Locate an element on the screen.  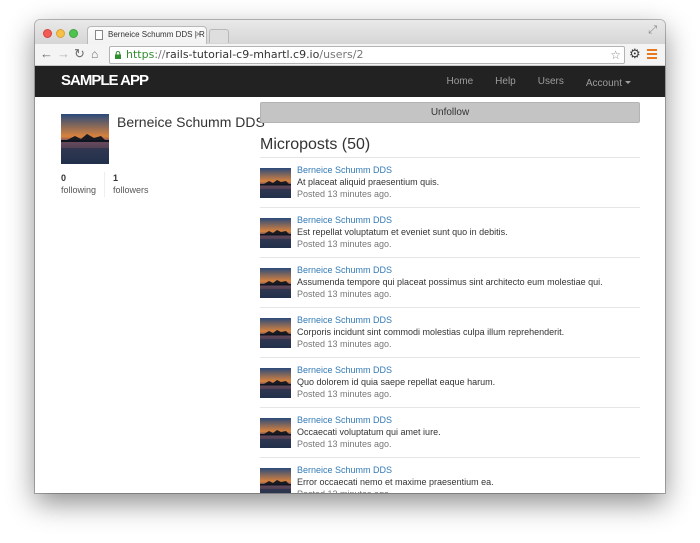
micropost-content: At placeat aliquid praesentium quis. is located at coordinates (368, 182).